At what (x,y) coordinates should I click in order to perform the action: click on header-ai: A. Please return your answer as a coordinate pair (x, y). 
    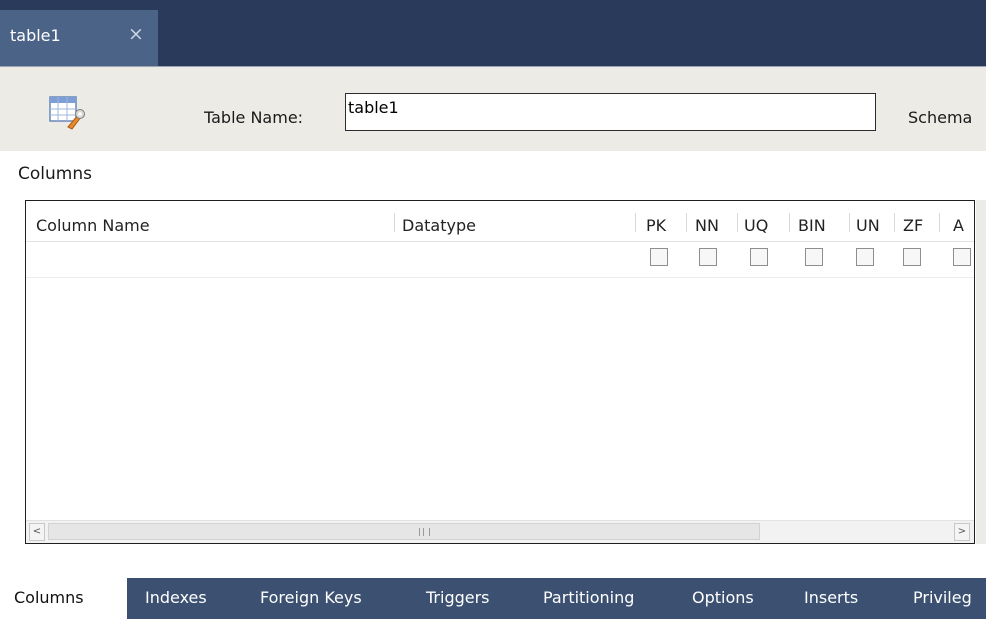
    Looking at the image, I should click on (958, 225).